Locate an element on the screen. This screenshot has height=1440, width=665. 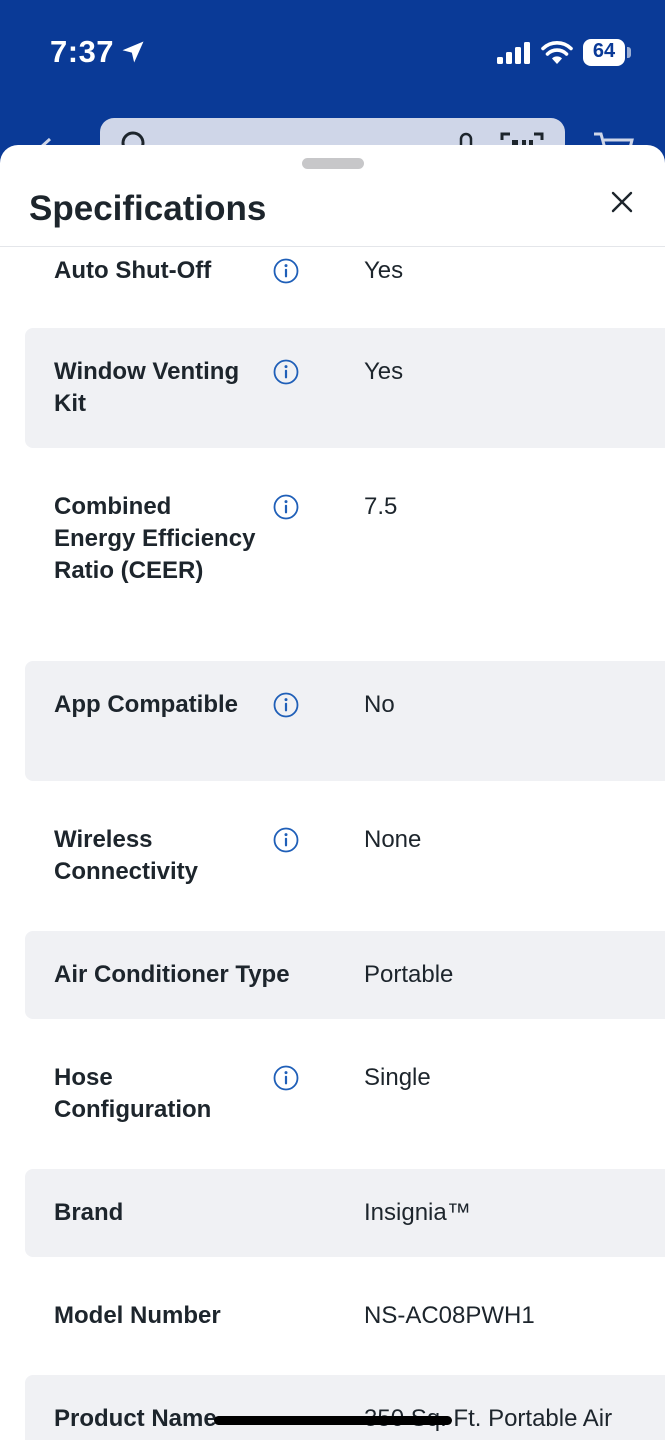
status-bar: 7:37 64 is located at coordinates (332, 55).